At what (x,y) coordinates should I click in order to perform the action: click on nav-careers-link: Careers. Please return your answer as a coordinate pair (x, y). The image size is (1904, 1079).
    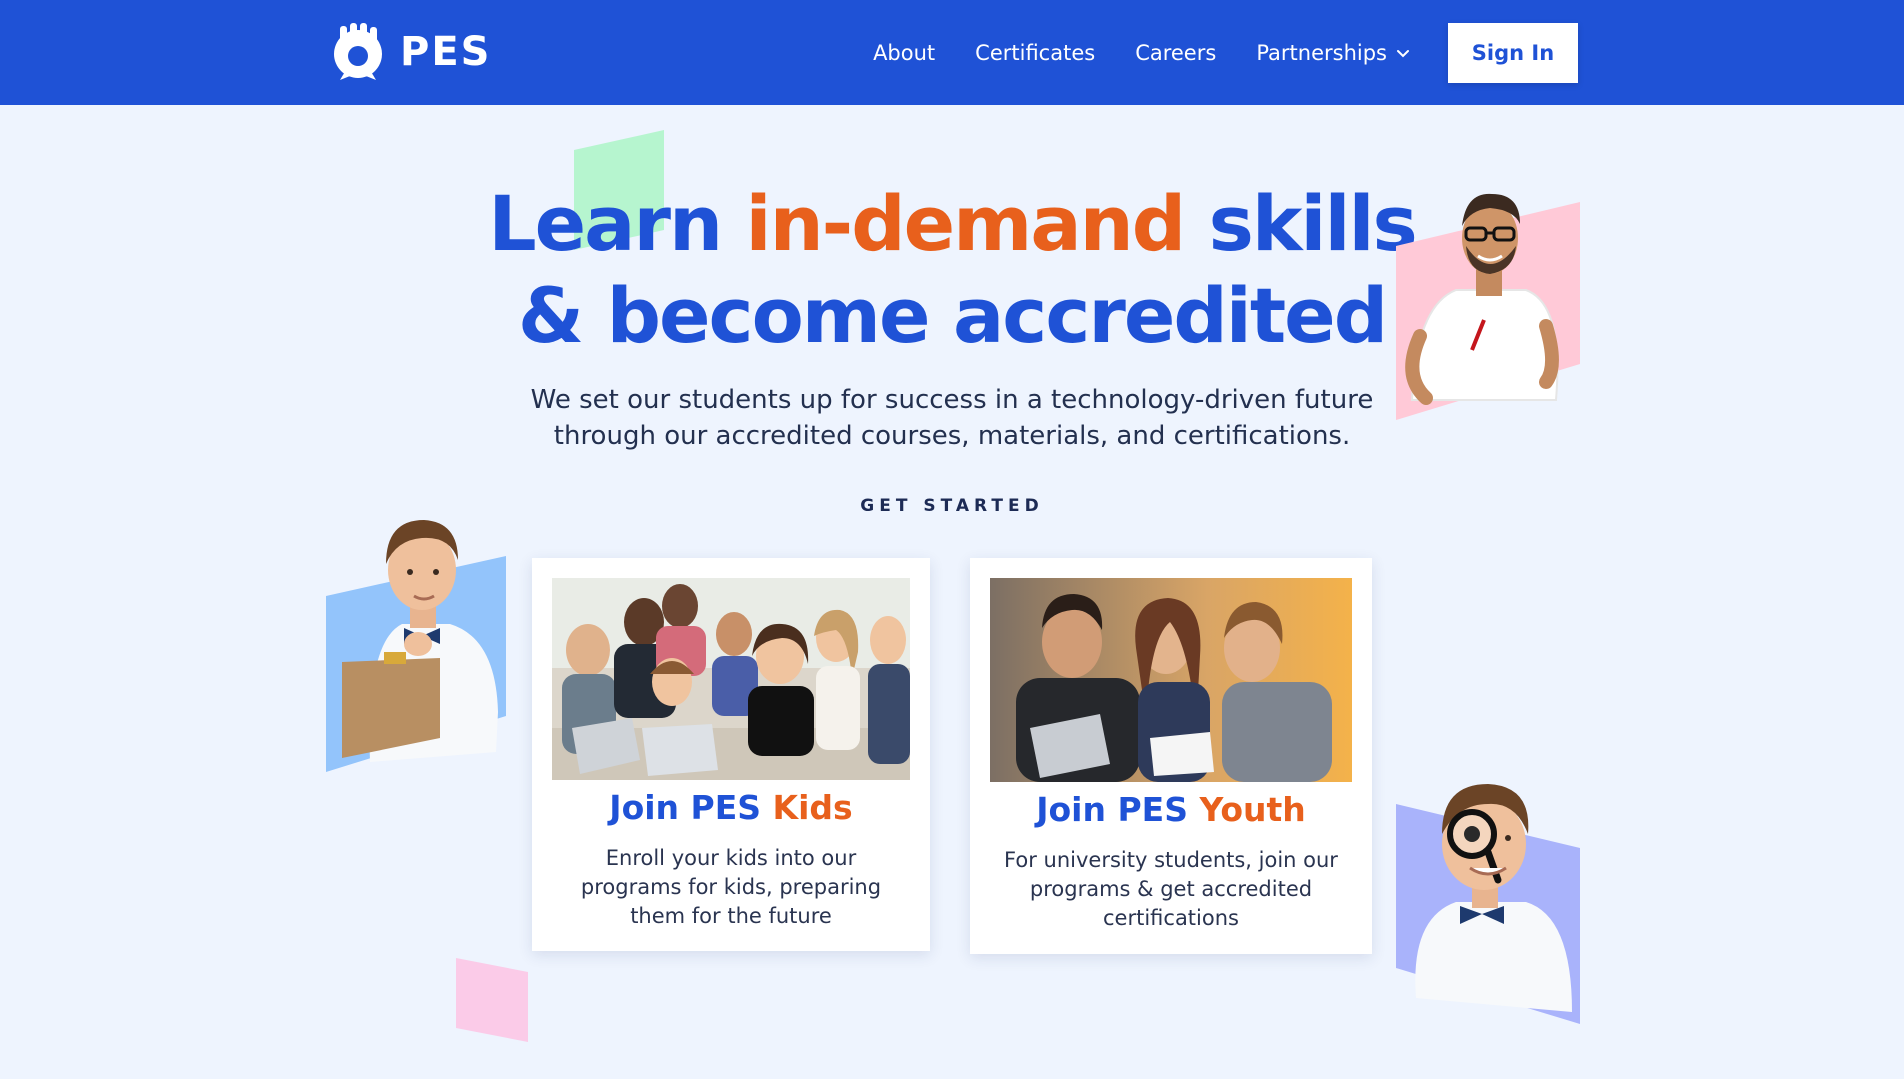
    Looking at the image, I should click on (1175, 53).